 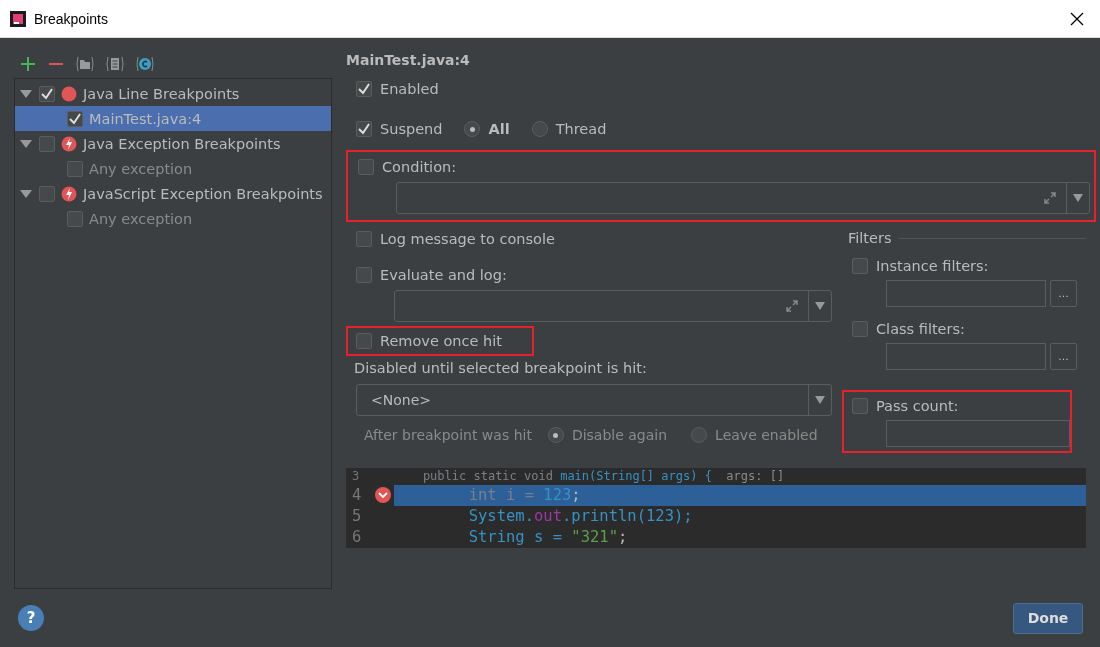 I want to click on tree-label: JavaScript Exception Breakpoints, so click(x=203, y=193).